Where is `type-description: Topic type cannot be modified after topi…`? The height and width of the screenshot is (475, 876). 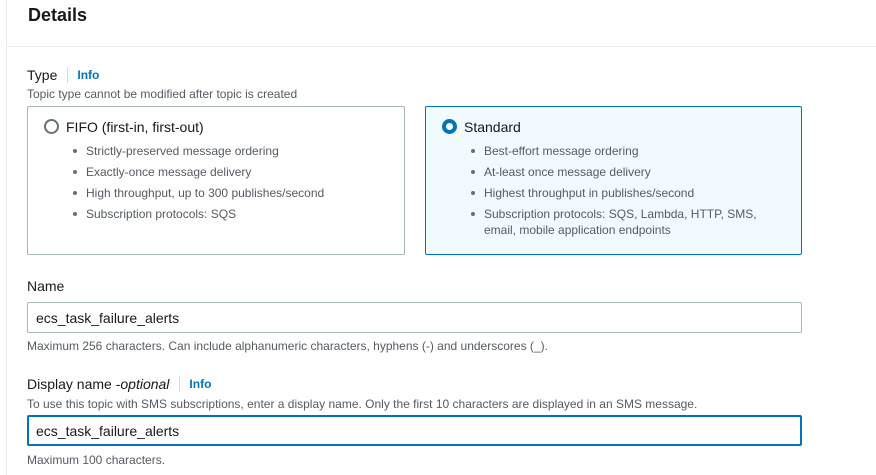 type-description: Topic type cannot be modified after topi… is located at coordinates (162, 94).